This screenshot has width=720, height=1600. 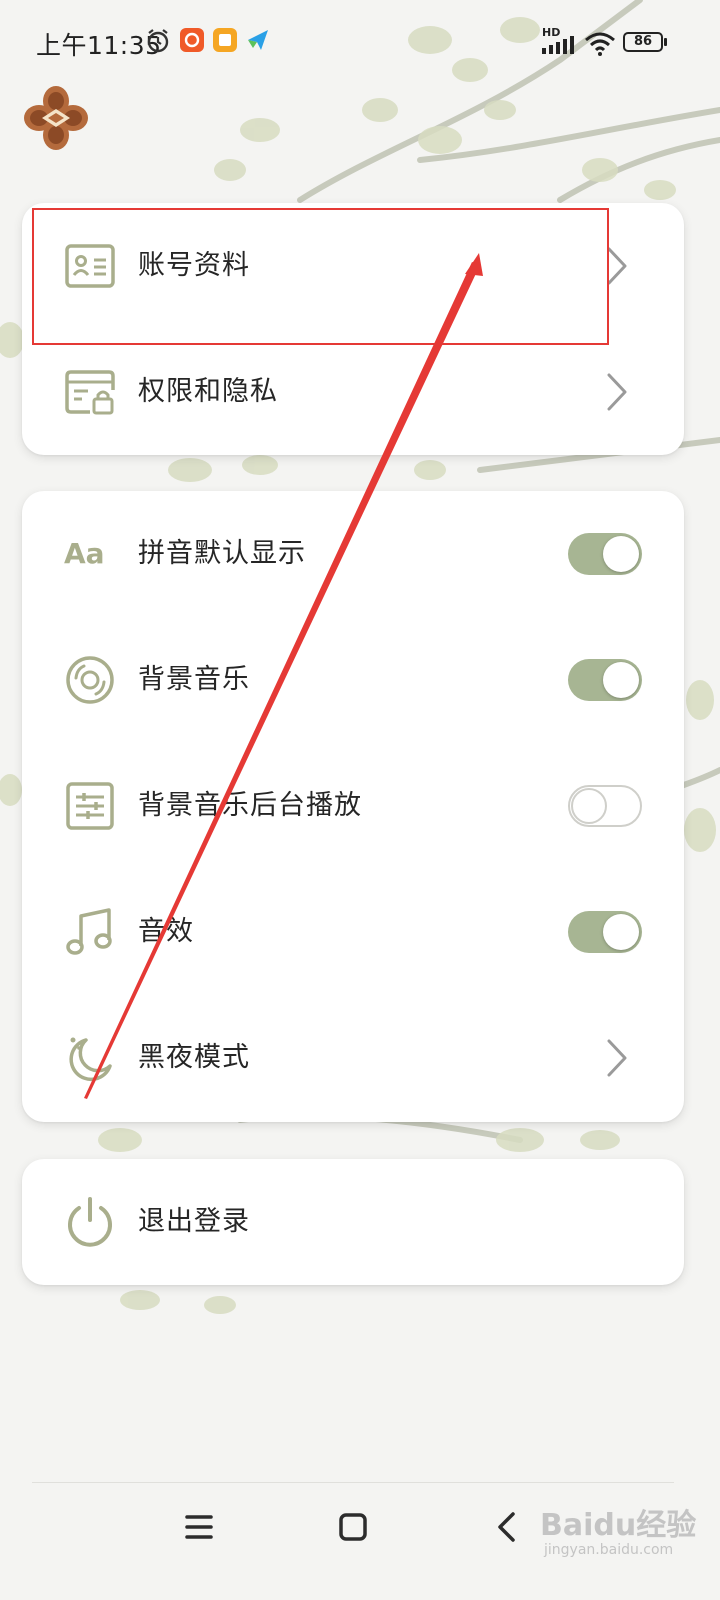 What do you see at coordinates (194, 1057) in the screenshot?
I see `night-mode-label: 黑夜模式` at bounding box center [194, 1057].